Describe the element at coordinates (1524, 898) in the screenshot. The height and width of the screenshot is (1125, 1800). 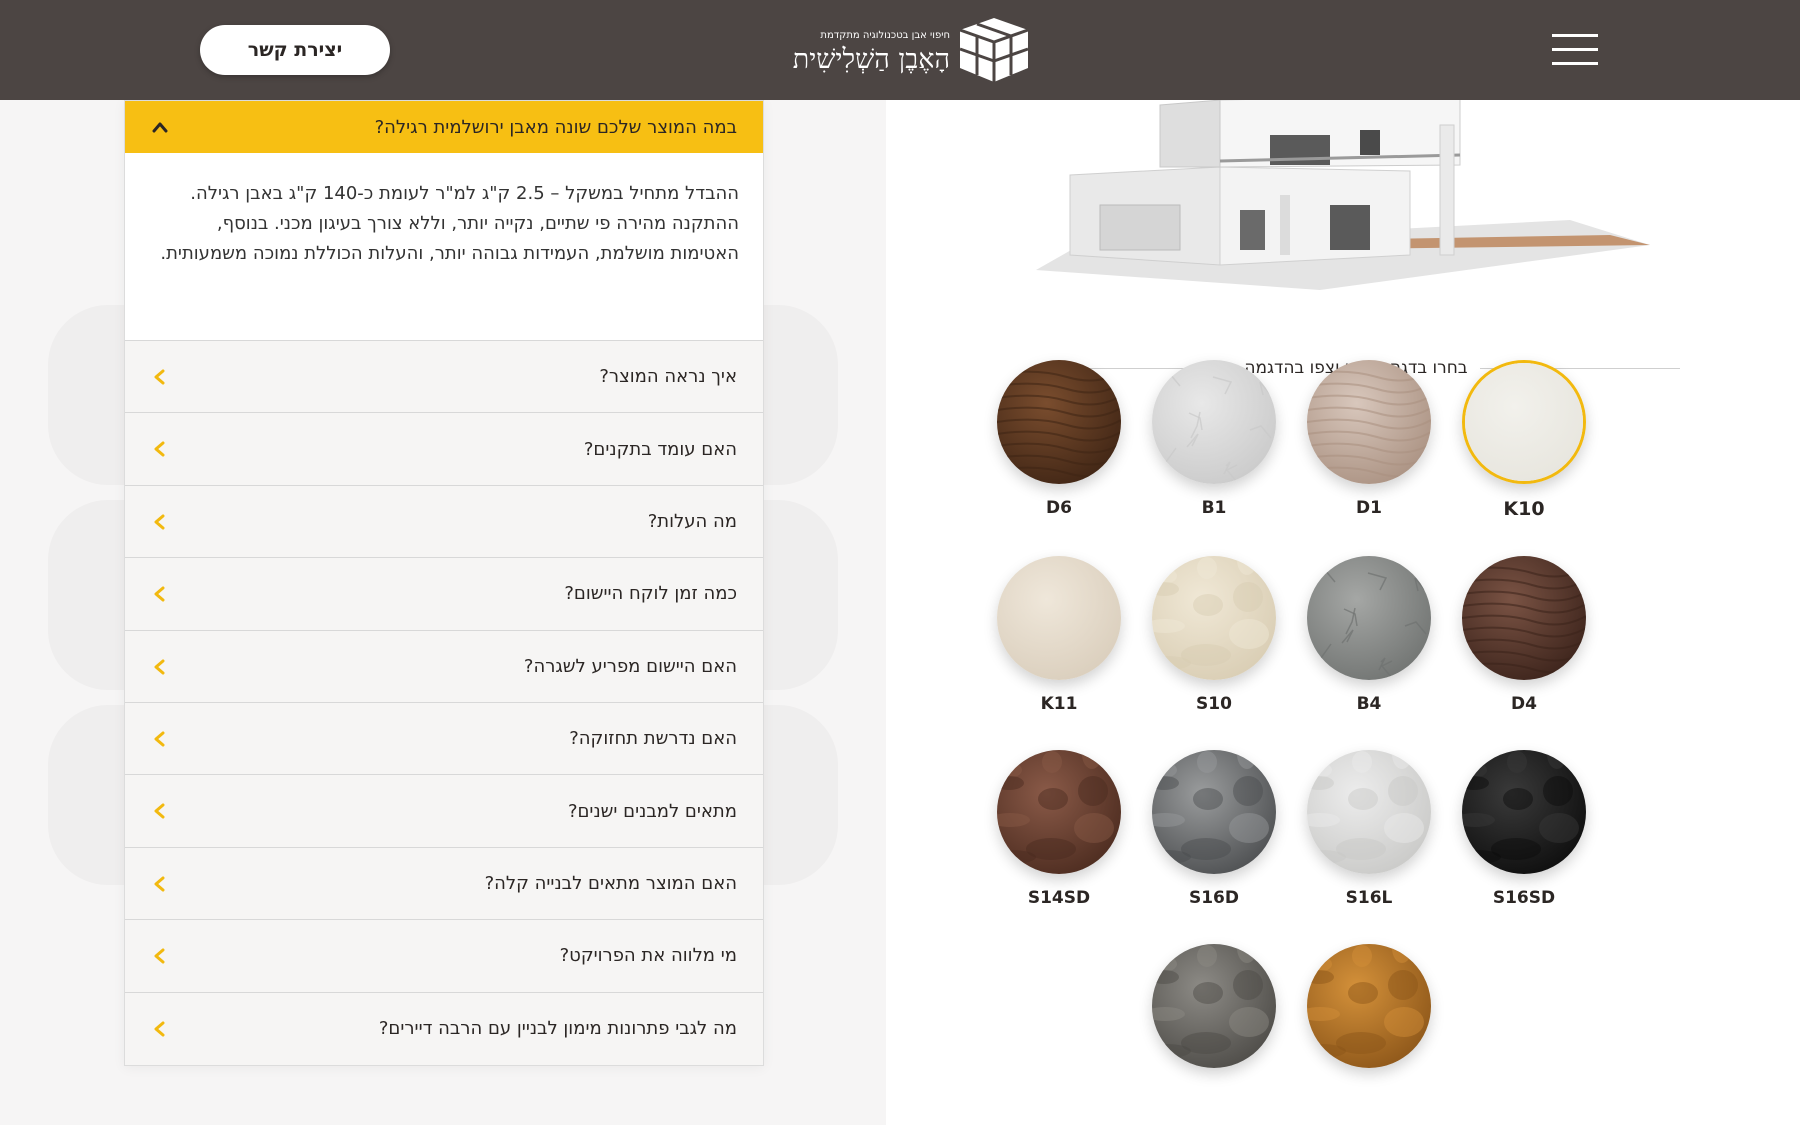
I see `sample-code: S16SD` at that location.